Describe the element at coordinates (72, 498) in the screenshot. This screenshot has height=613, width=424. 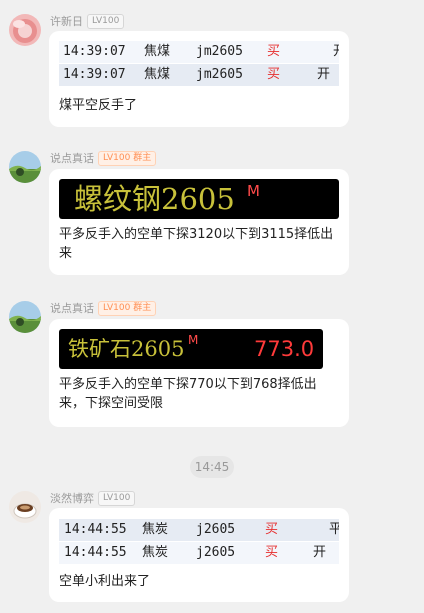
I see `sender-name: 淡然博弈` at that location.